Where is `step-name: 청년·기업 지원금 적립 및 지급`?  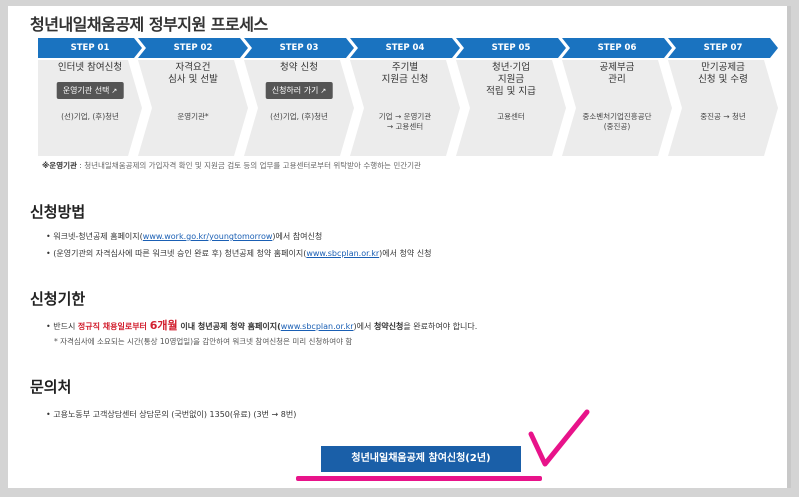
step-name: 청년·기업 지원금 적립 및 지급 is located at coordinates (511, 79).